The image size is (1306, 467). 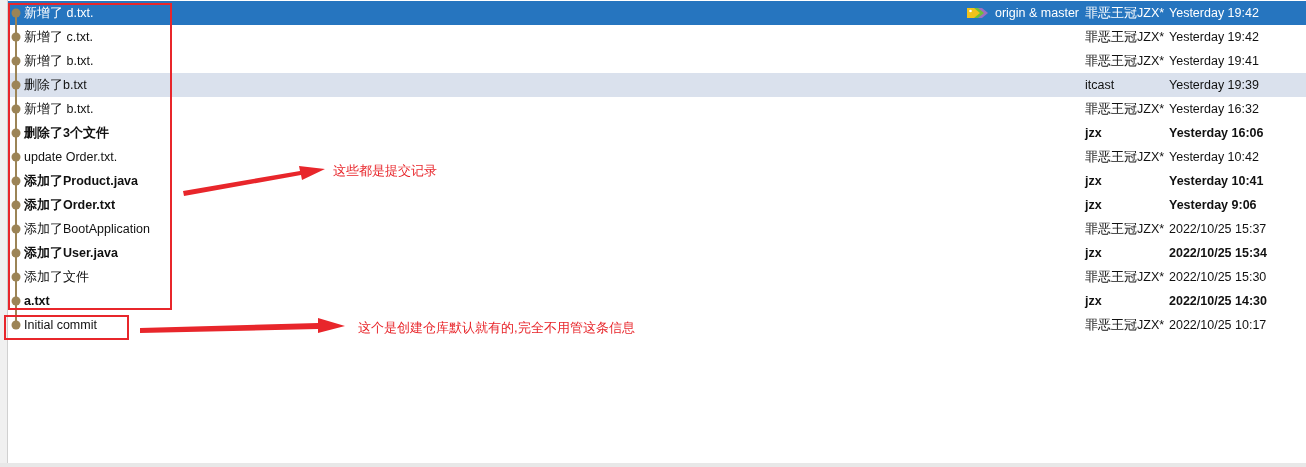 I want to click on commit-date: Yesterday 10:42, so click(x=1214, y=157).